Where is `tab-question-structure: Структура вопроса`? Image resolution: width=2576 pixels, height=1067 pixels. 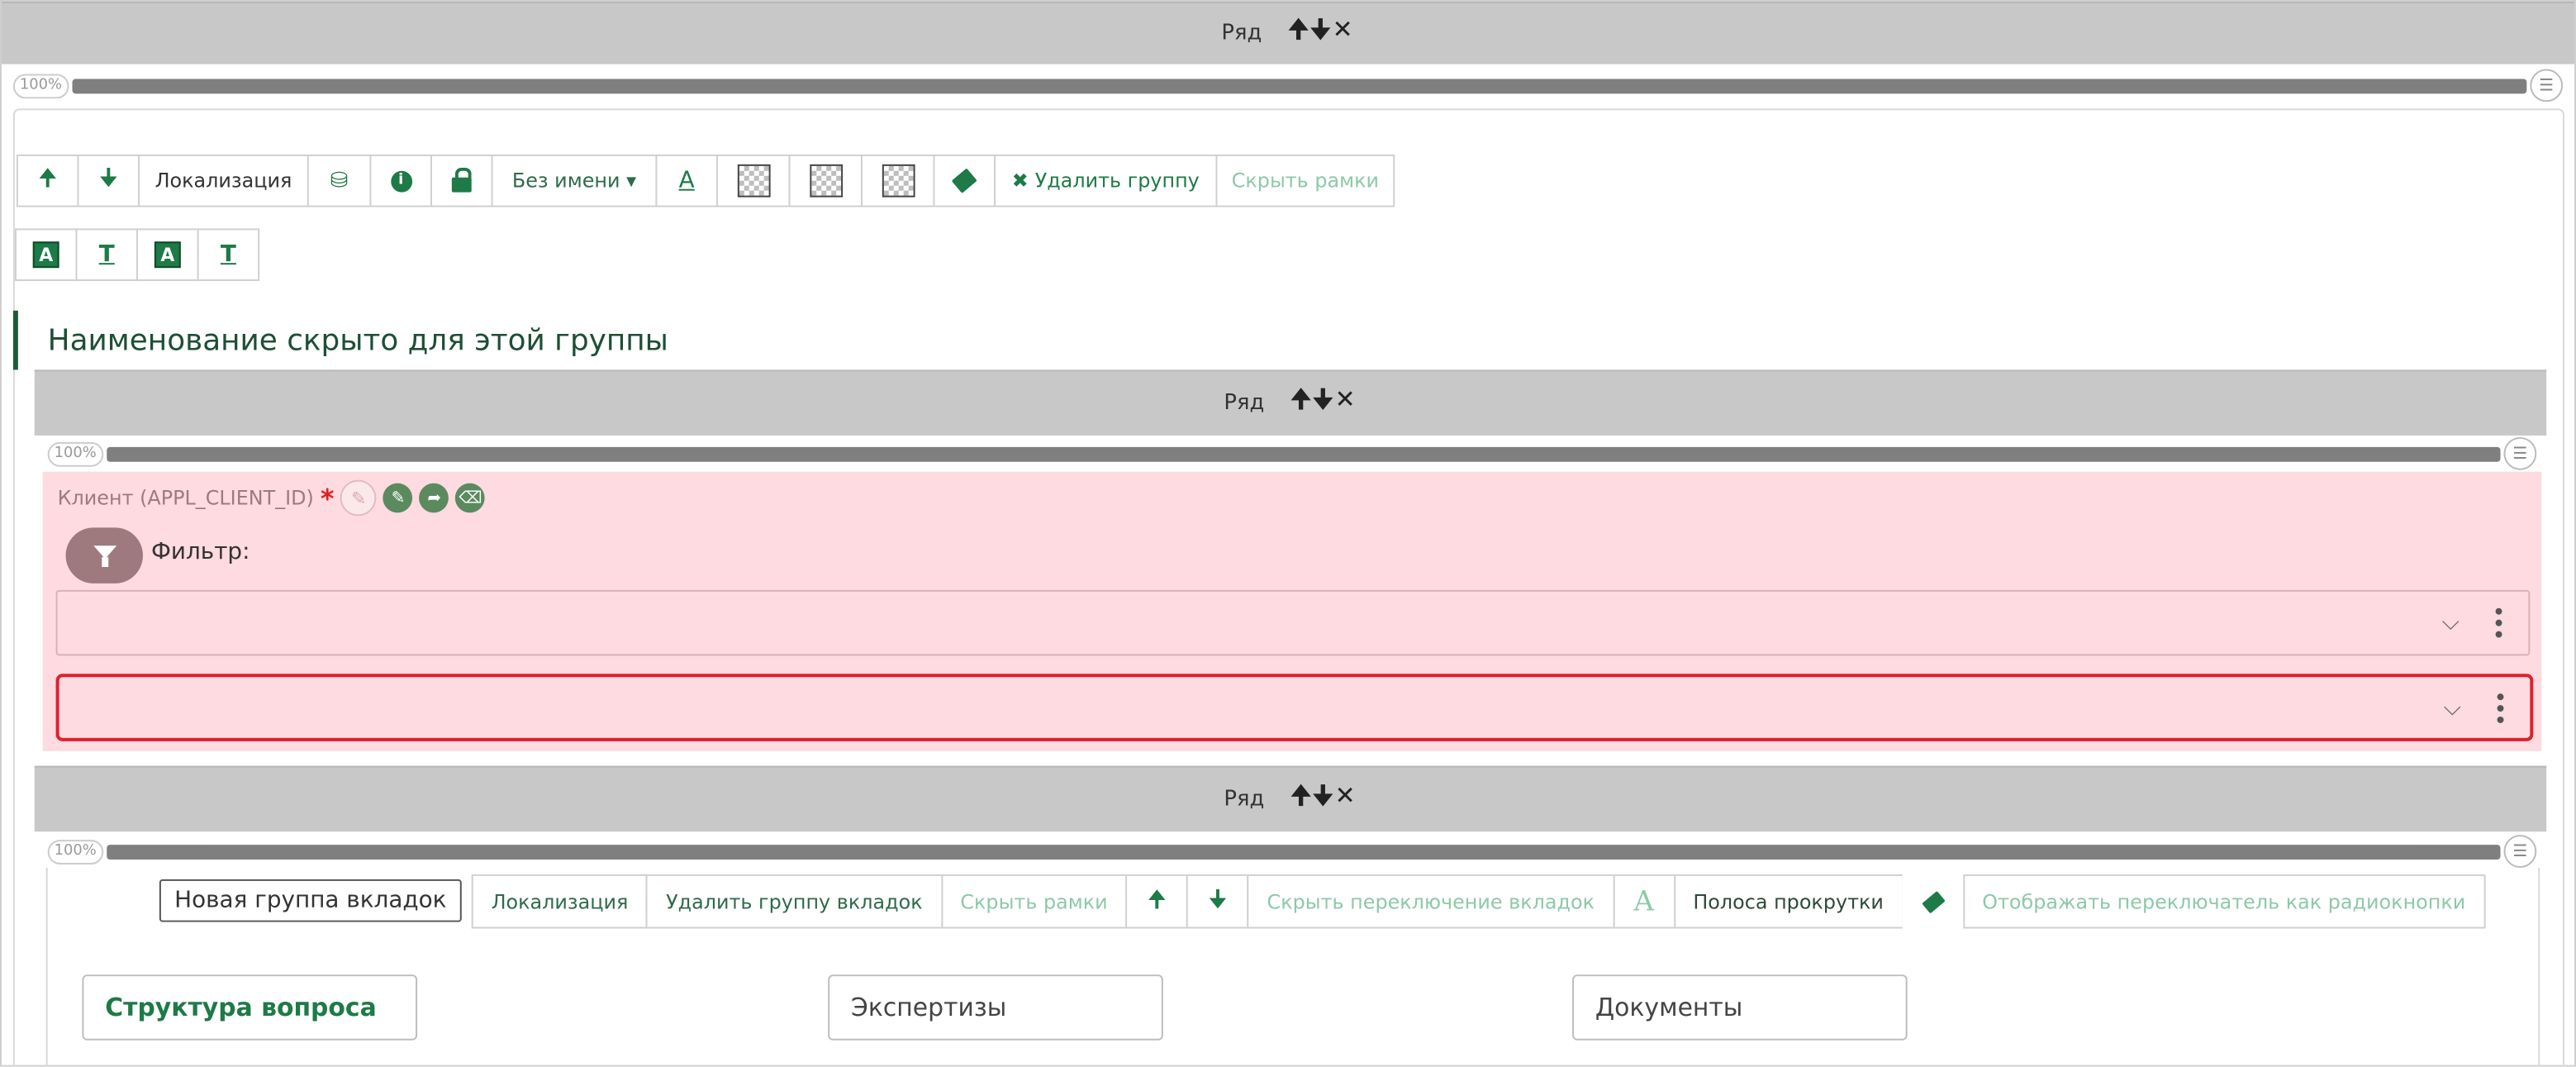 tab-question-structure: Структура вопроса is located at coordinates (250, 1008).